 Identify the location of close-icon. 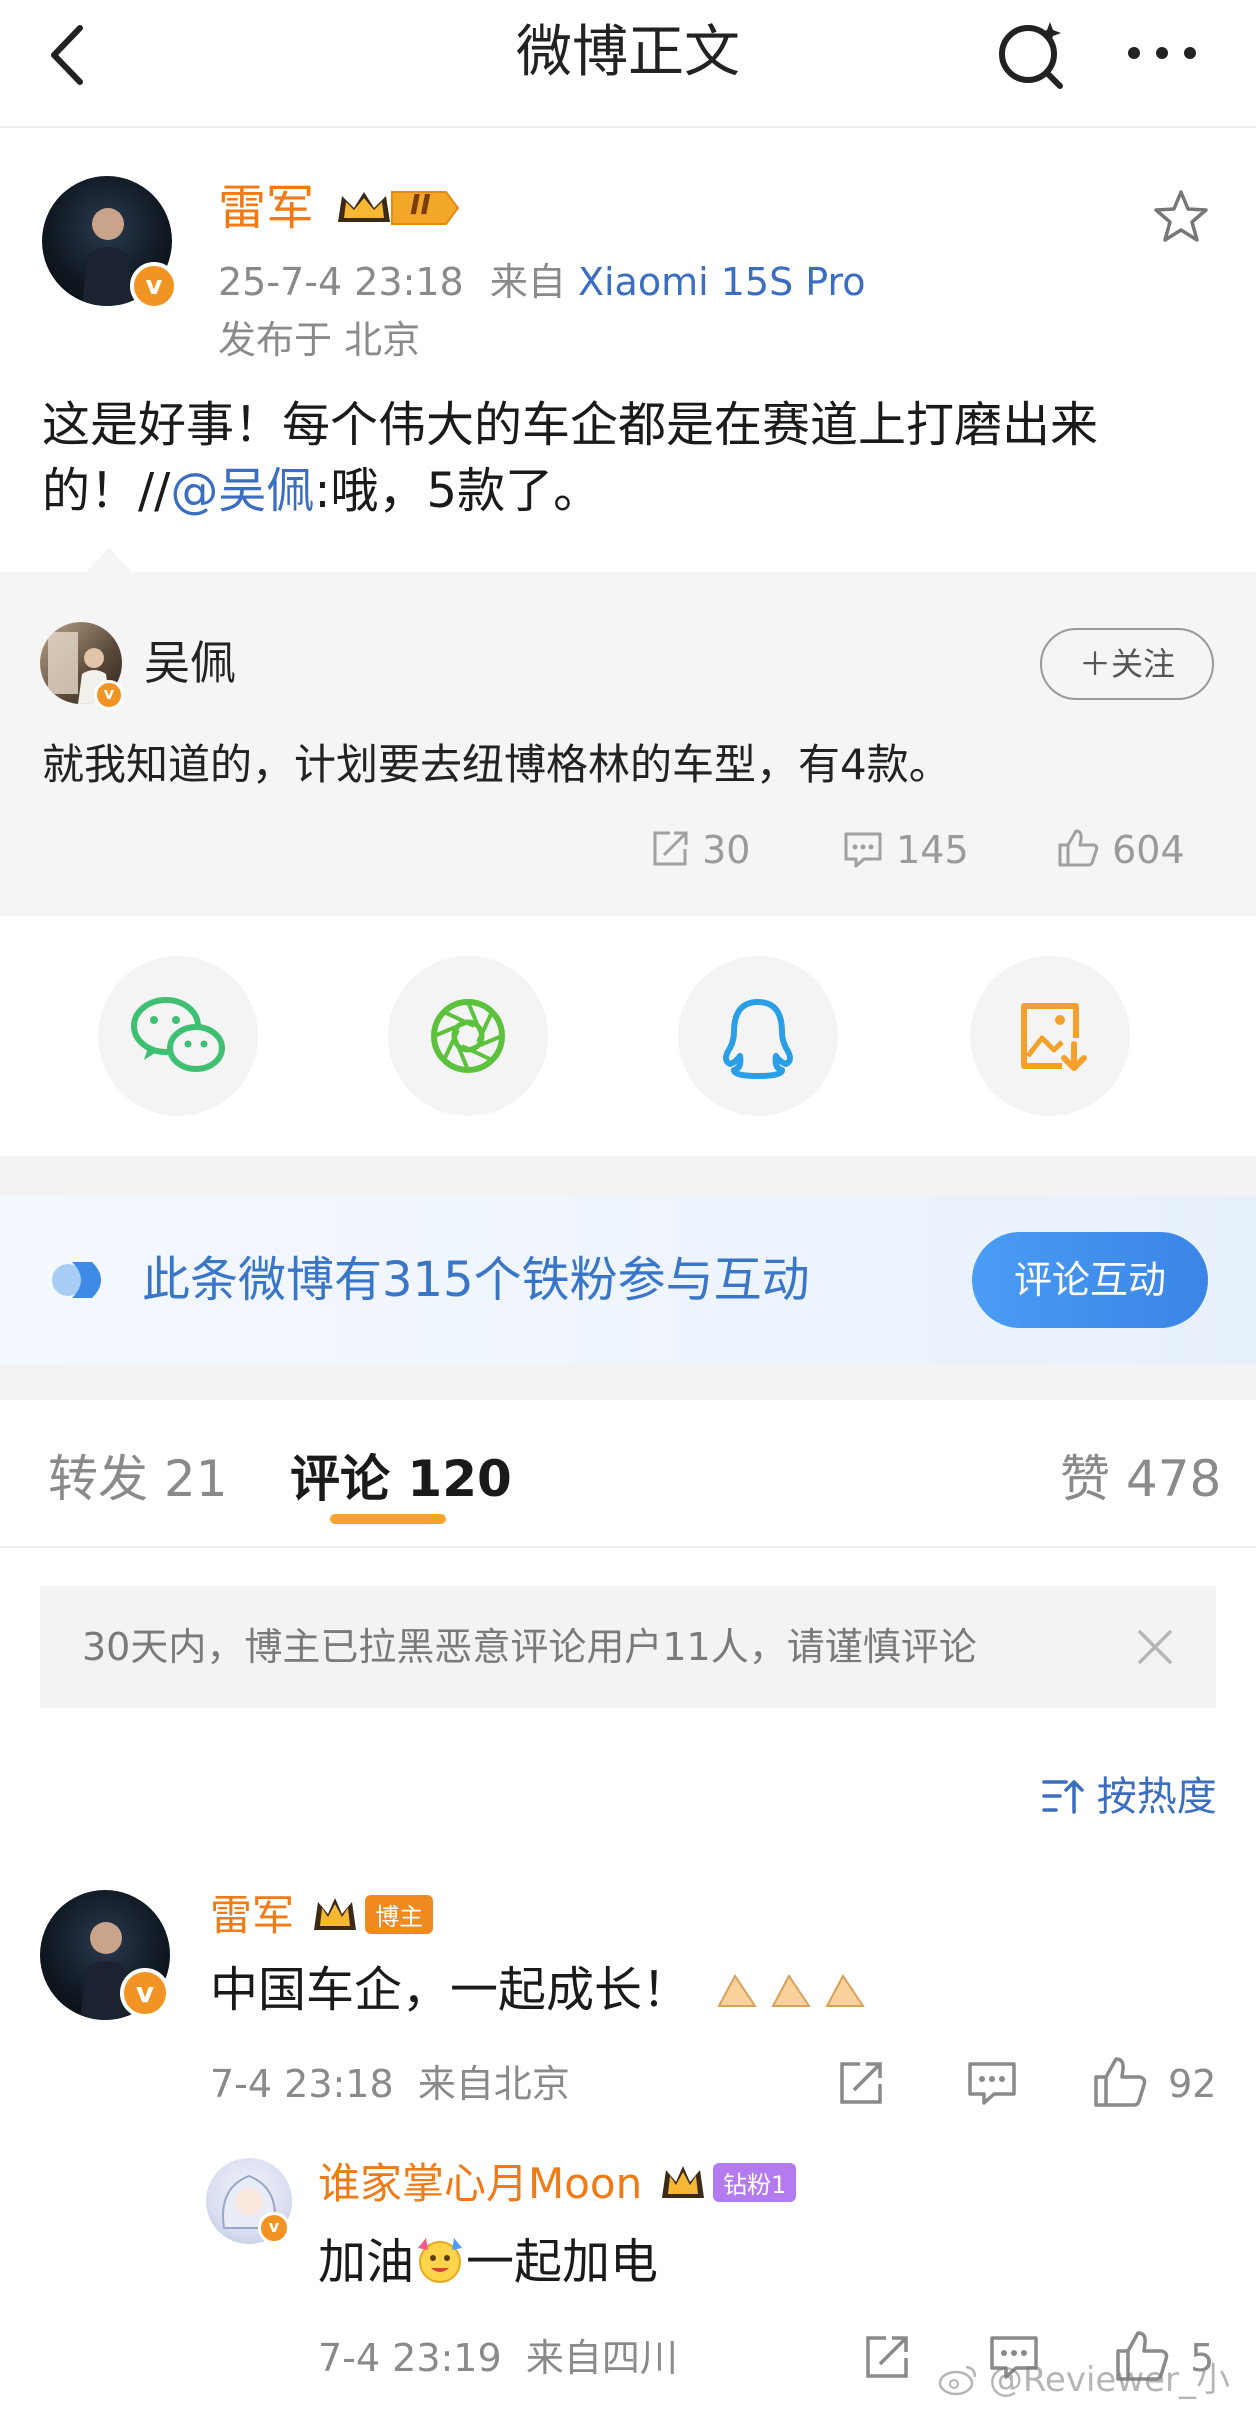
(1155, 1647).